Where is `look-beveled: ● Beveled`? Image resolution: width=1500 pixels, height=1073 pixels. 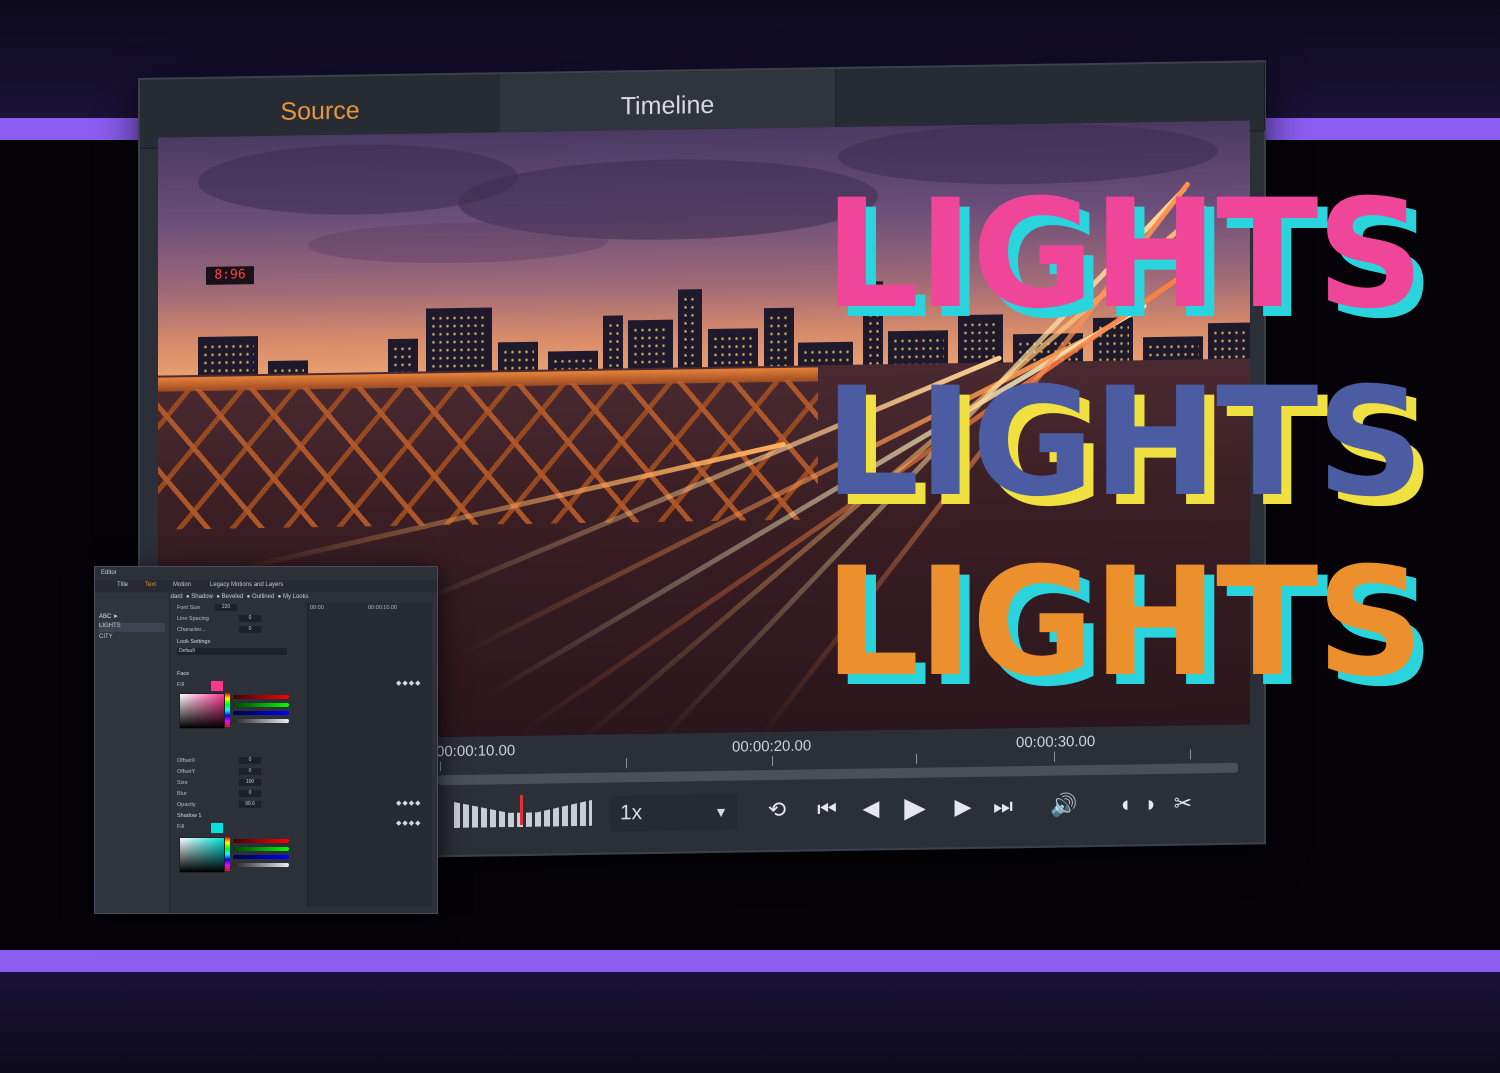
look-beveled: ● Beveled is located at coordinates (229, 597).